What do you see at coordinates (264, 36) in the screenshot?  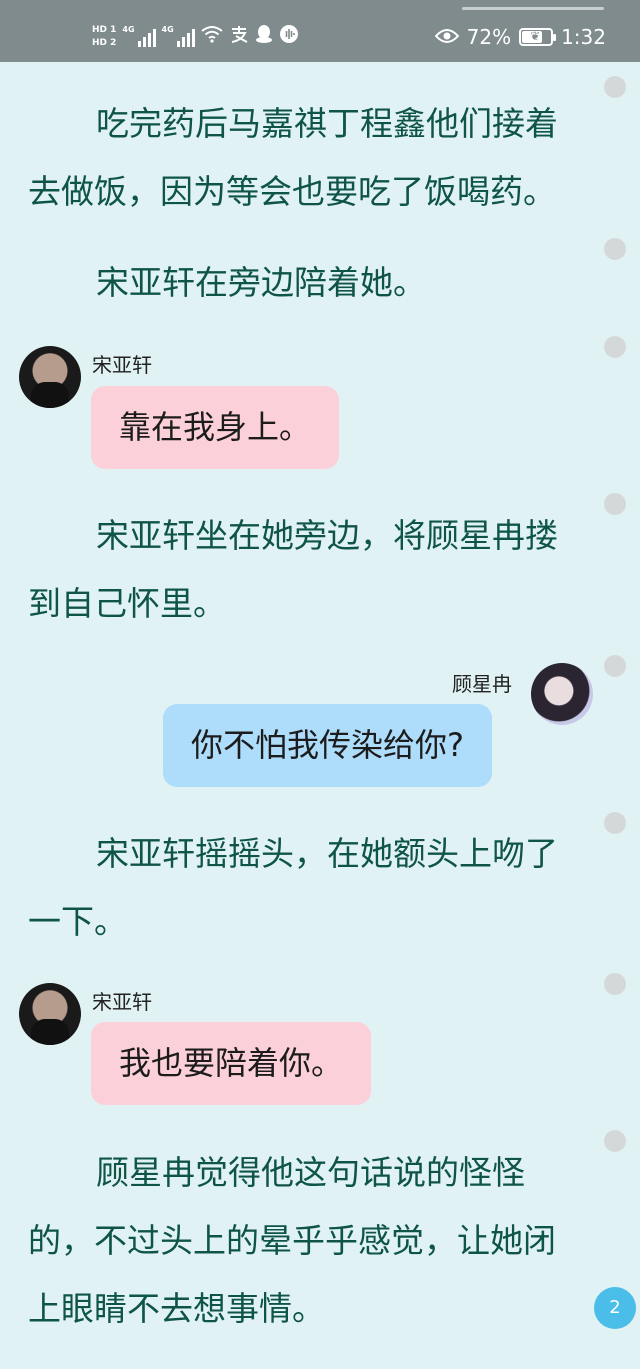 I see `qq-icon` at bounding box center [264, 36].